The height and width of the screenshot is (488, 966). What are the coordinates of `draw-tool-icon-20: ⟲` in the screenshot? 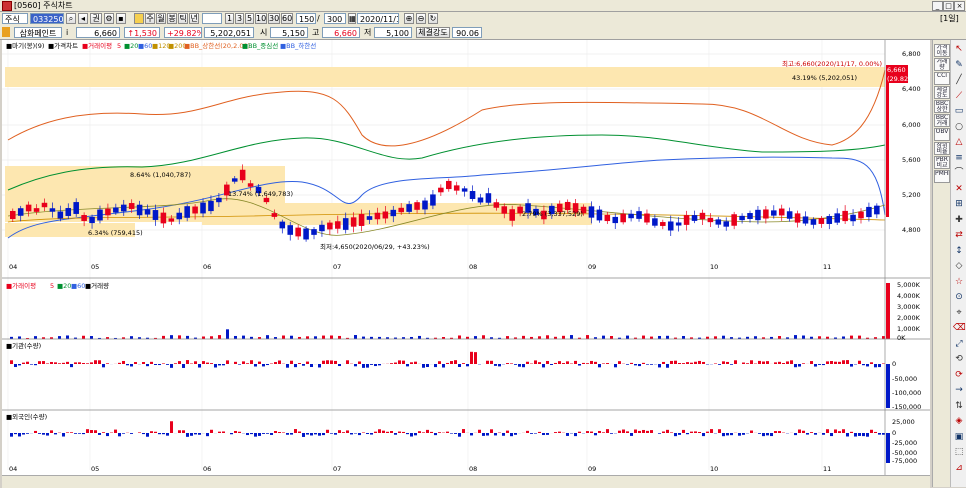 It's located at (959, 359).